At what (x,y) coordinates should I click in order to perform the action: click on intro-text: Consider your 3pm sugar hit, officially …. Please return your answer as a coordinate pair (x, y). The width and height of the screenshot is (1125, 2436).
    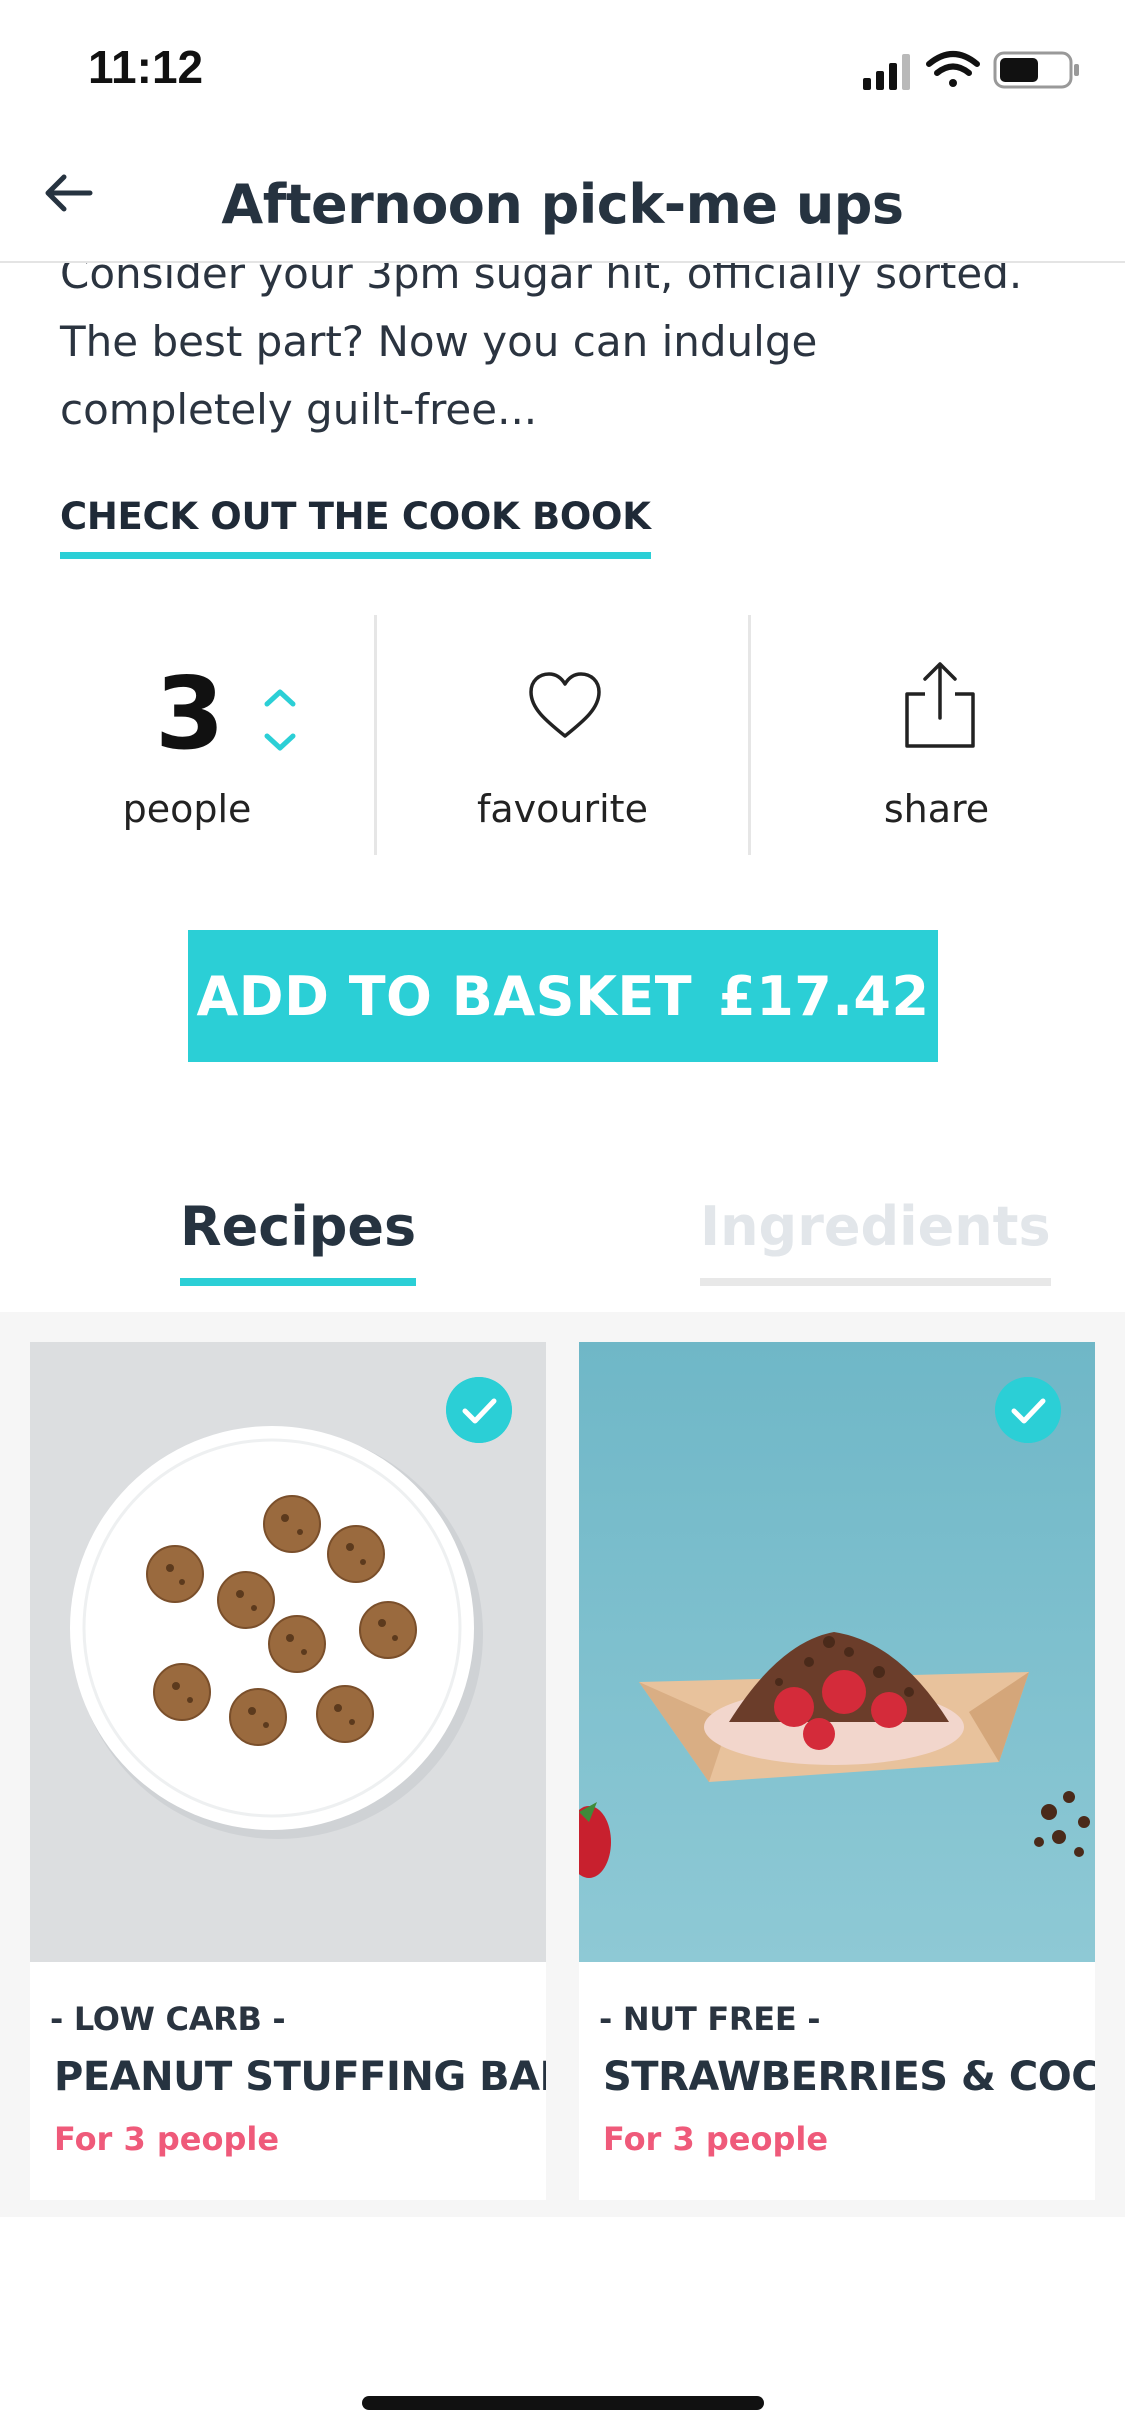
    Looking at the image, I should click on (541, 341).